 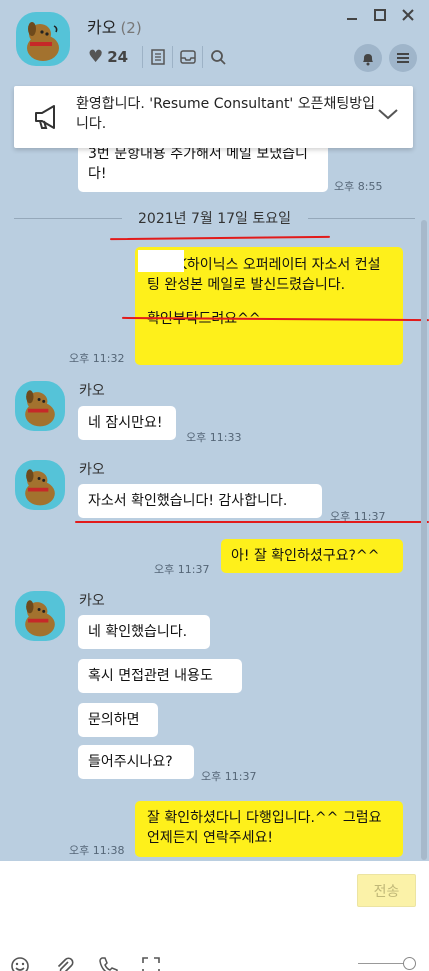 What do you see at coordinates (214, 218) in the screenshot?
I see `date-separator: 2021년 7월 17일 토요일` at bounding box center [214, 218].